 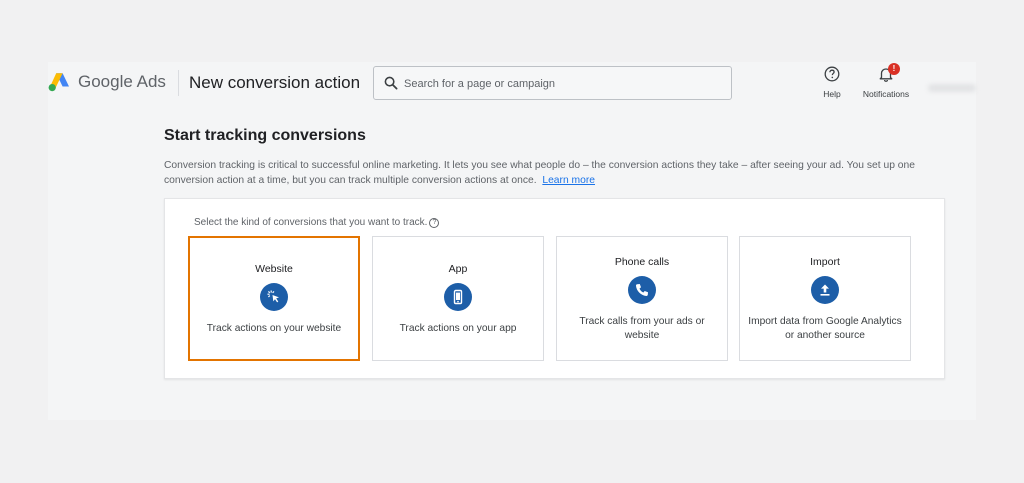 What do you see at coordinates (642, 290) in the screenshot?
I see `phone-icon` at bounding box center [642, 290].